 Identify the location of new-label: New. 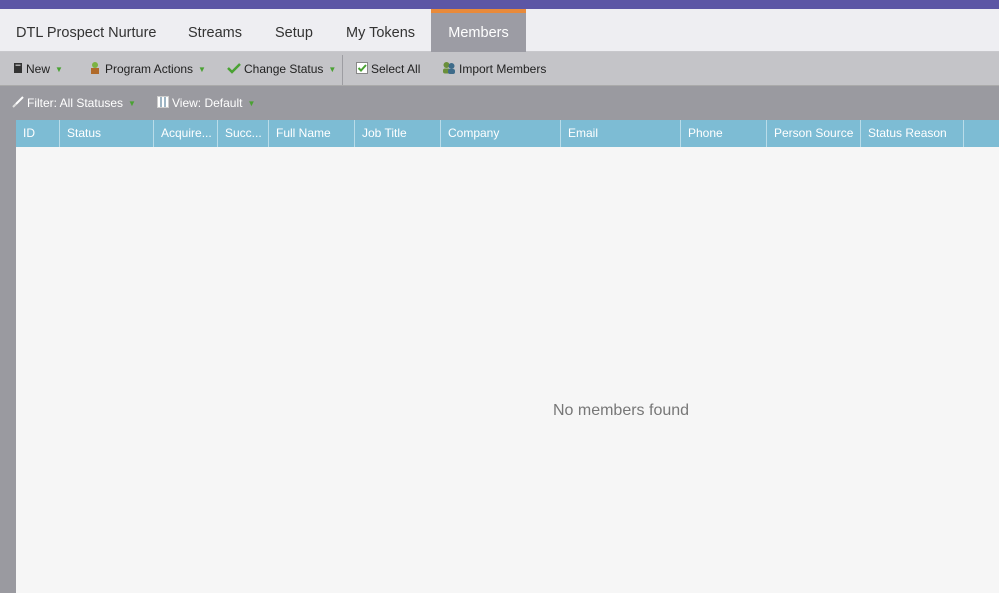
(38, 69).